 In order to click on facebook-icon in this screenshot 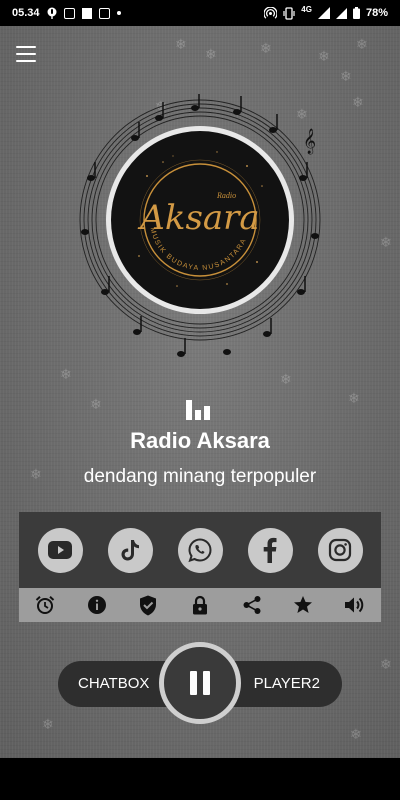, I will do `click(270, 550)`.